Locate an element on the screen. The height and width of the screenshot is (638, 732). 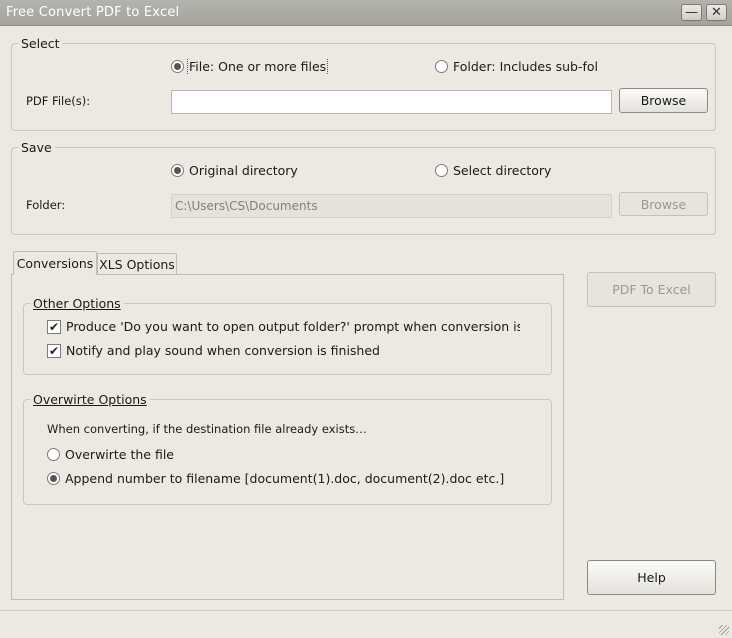
overwrite-options-legend: Overwirte Options is located at coordinates (90, 399).